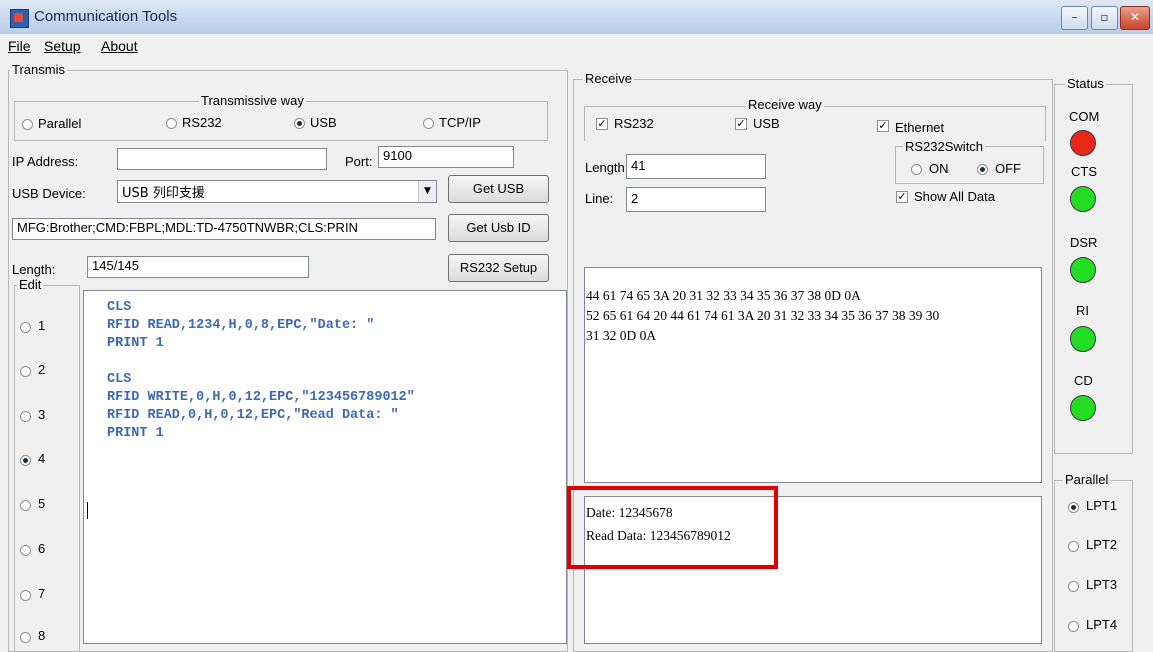 The height and width of the screenshot is (652, 1153). What do you see at coordinates (261, 397) in the screenshot?
I see `code-line: RFID WRITE,0,H,0,12,EPC,"123456789012"` at bounding box center [261, 397].